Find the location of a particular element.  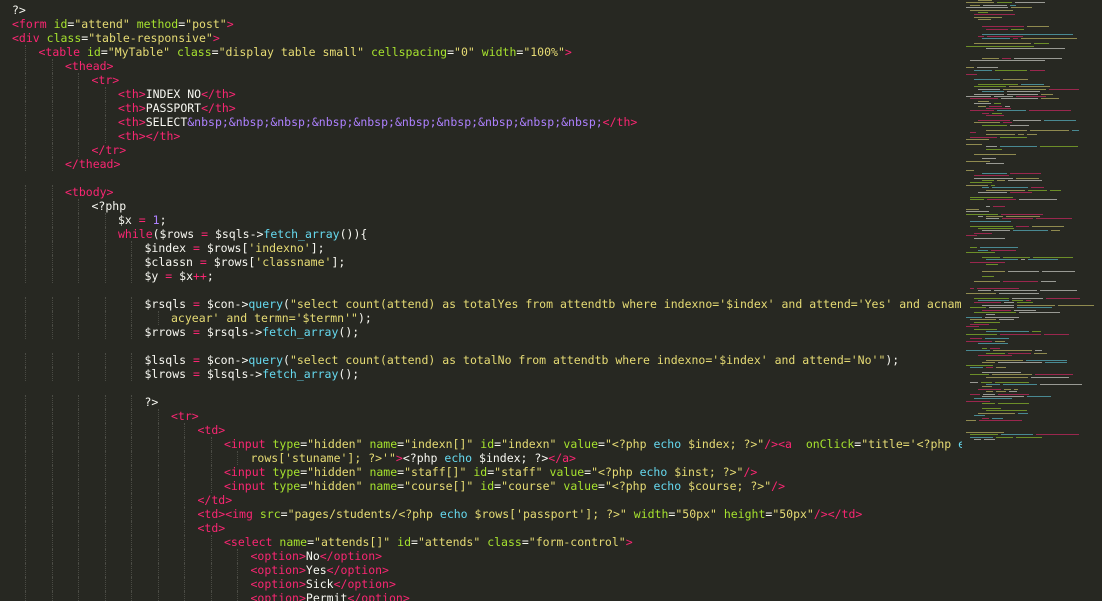

function-name: fetch_array is located at coordinates (300, 332).